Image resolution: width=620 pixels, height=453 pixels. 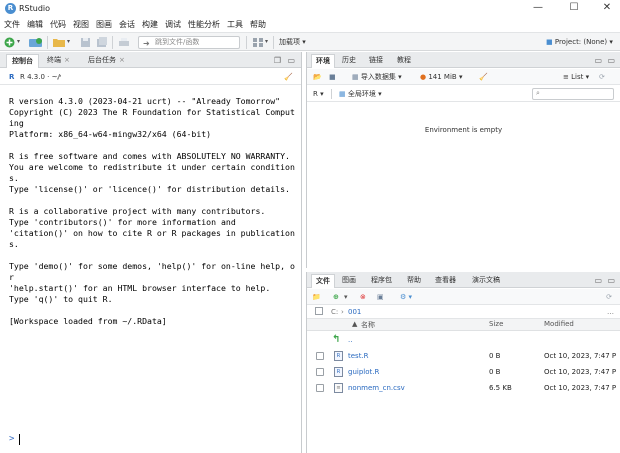 What do you see at coordinates (85, 42) in the screenshot?
I see `save-icon` at bounding box center [85, 42].